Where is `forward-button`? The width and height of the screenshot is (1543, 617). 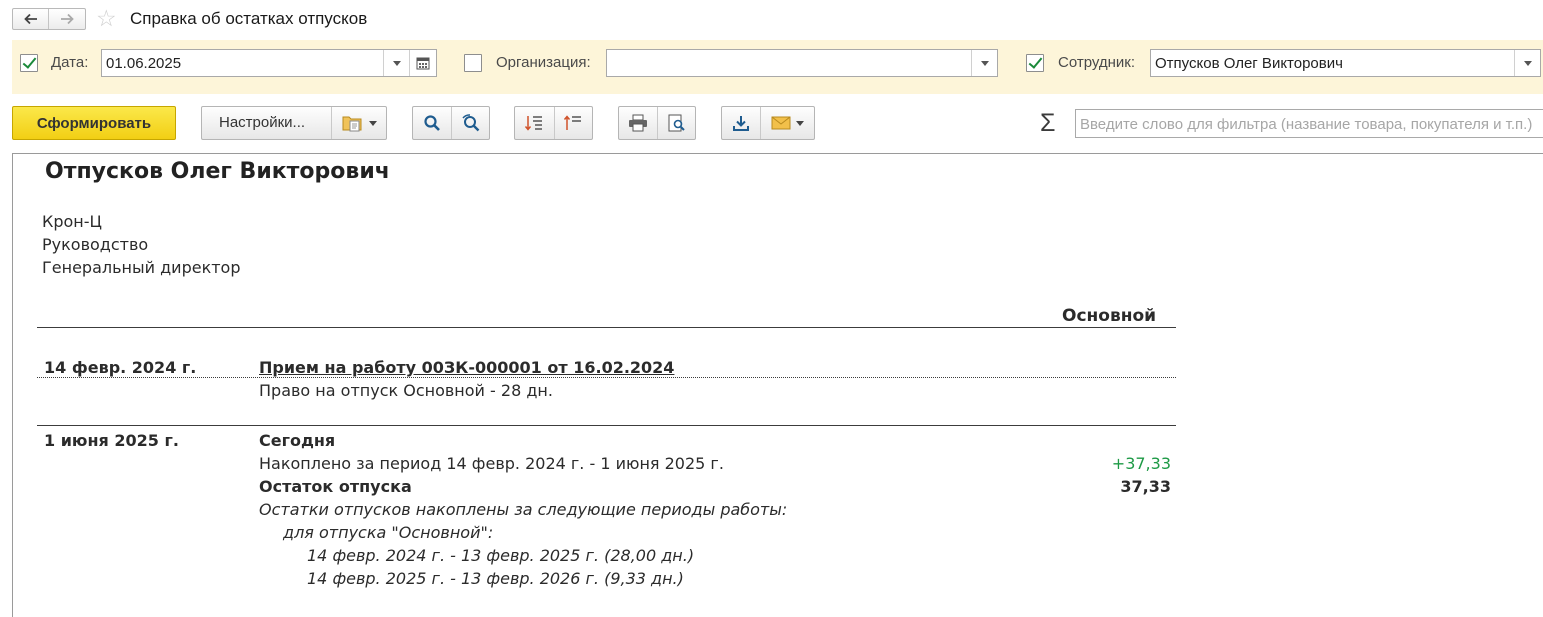 forward-button is located at coordinates (67, 19).